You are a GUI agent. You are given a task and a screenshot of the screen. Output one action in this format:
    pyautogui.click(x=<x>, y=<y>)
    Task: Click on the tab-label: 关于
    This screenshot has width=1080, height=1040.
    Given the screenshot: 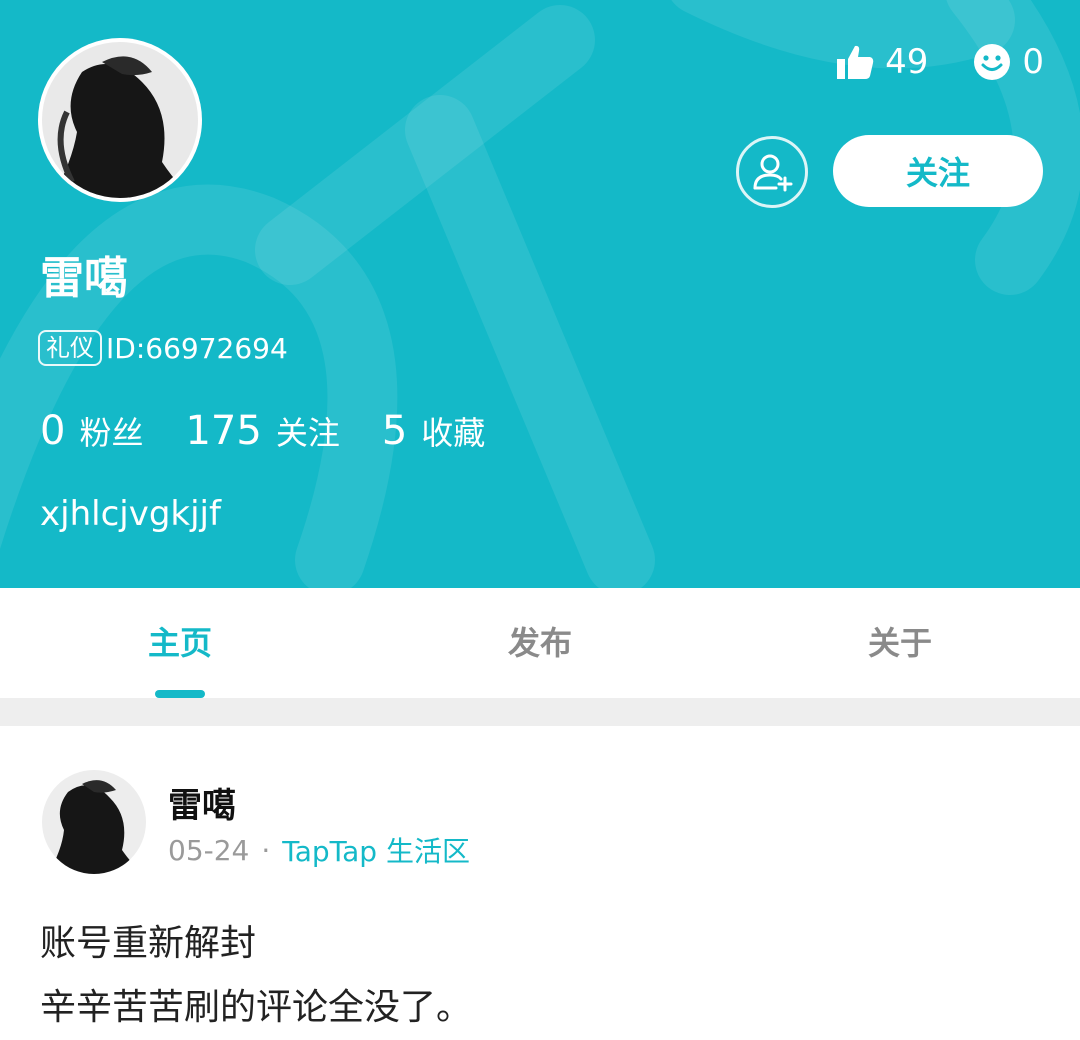 What is the action you would take?
    pyautogui.click(x=899, y=643)
    